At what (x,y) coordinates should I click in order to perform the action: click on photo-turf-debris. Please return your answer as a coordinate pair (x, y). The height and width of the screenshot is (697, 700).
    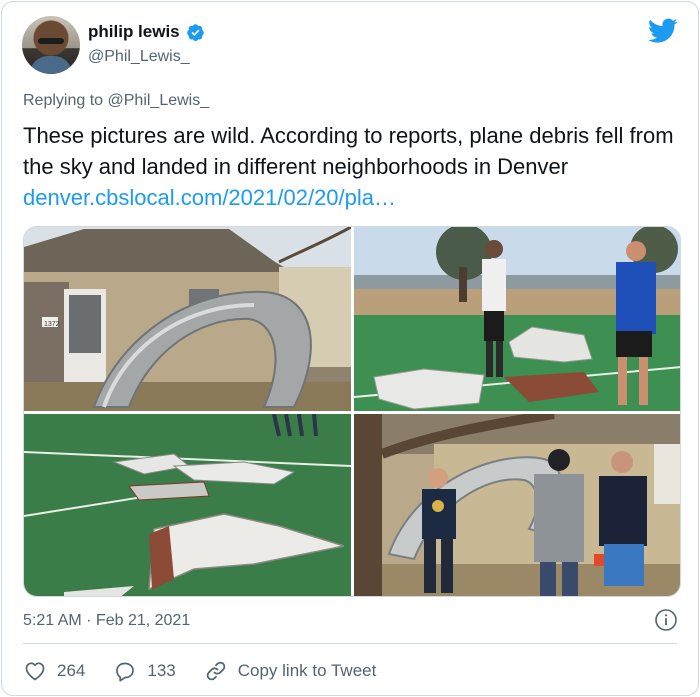
    Looking at the image, I should click on (187, 505).